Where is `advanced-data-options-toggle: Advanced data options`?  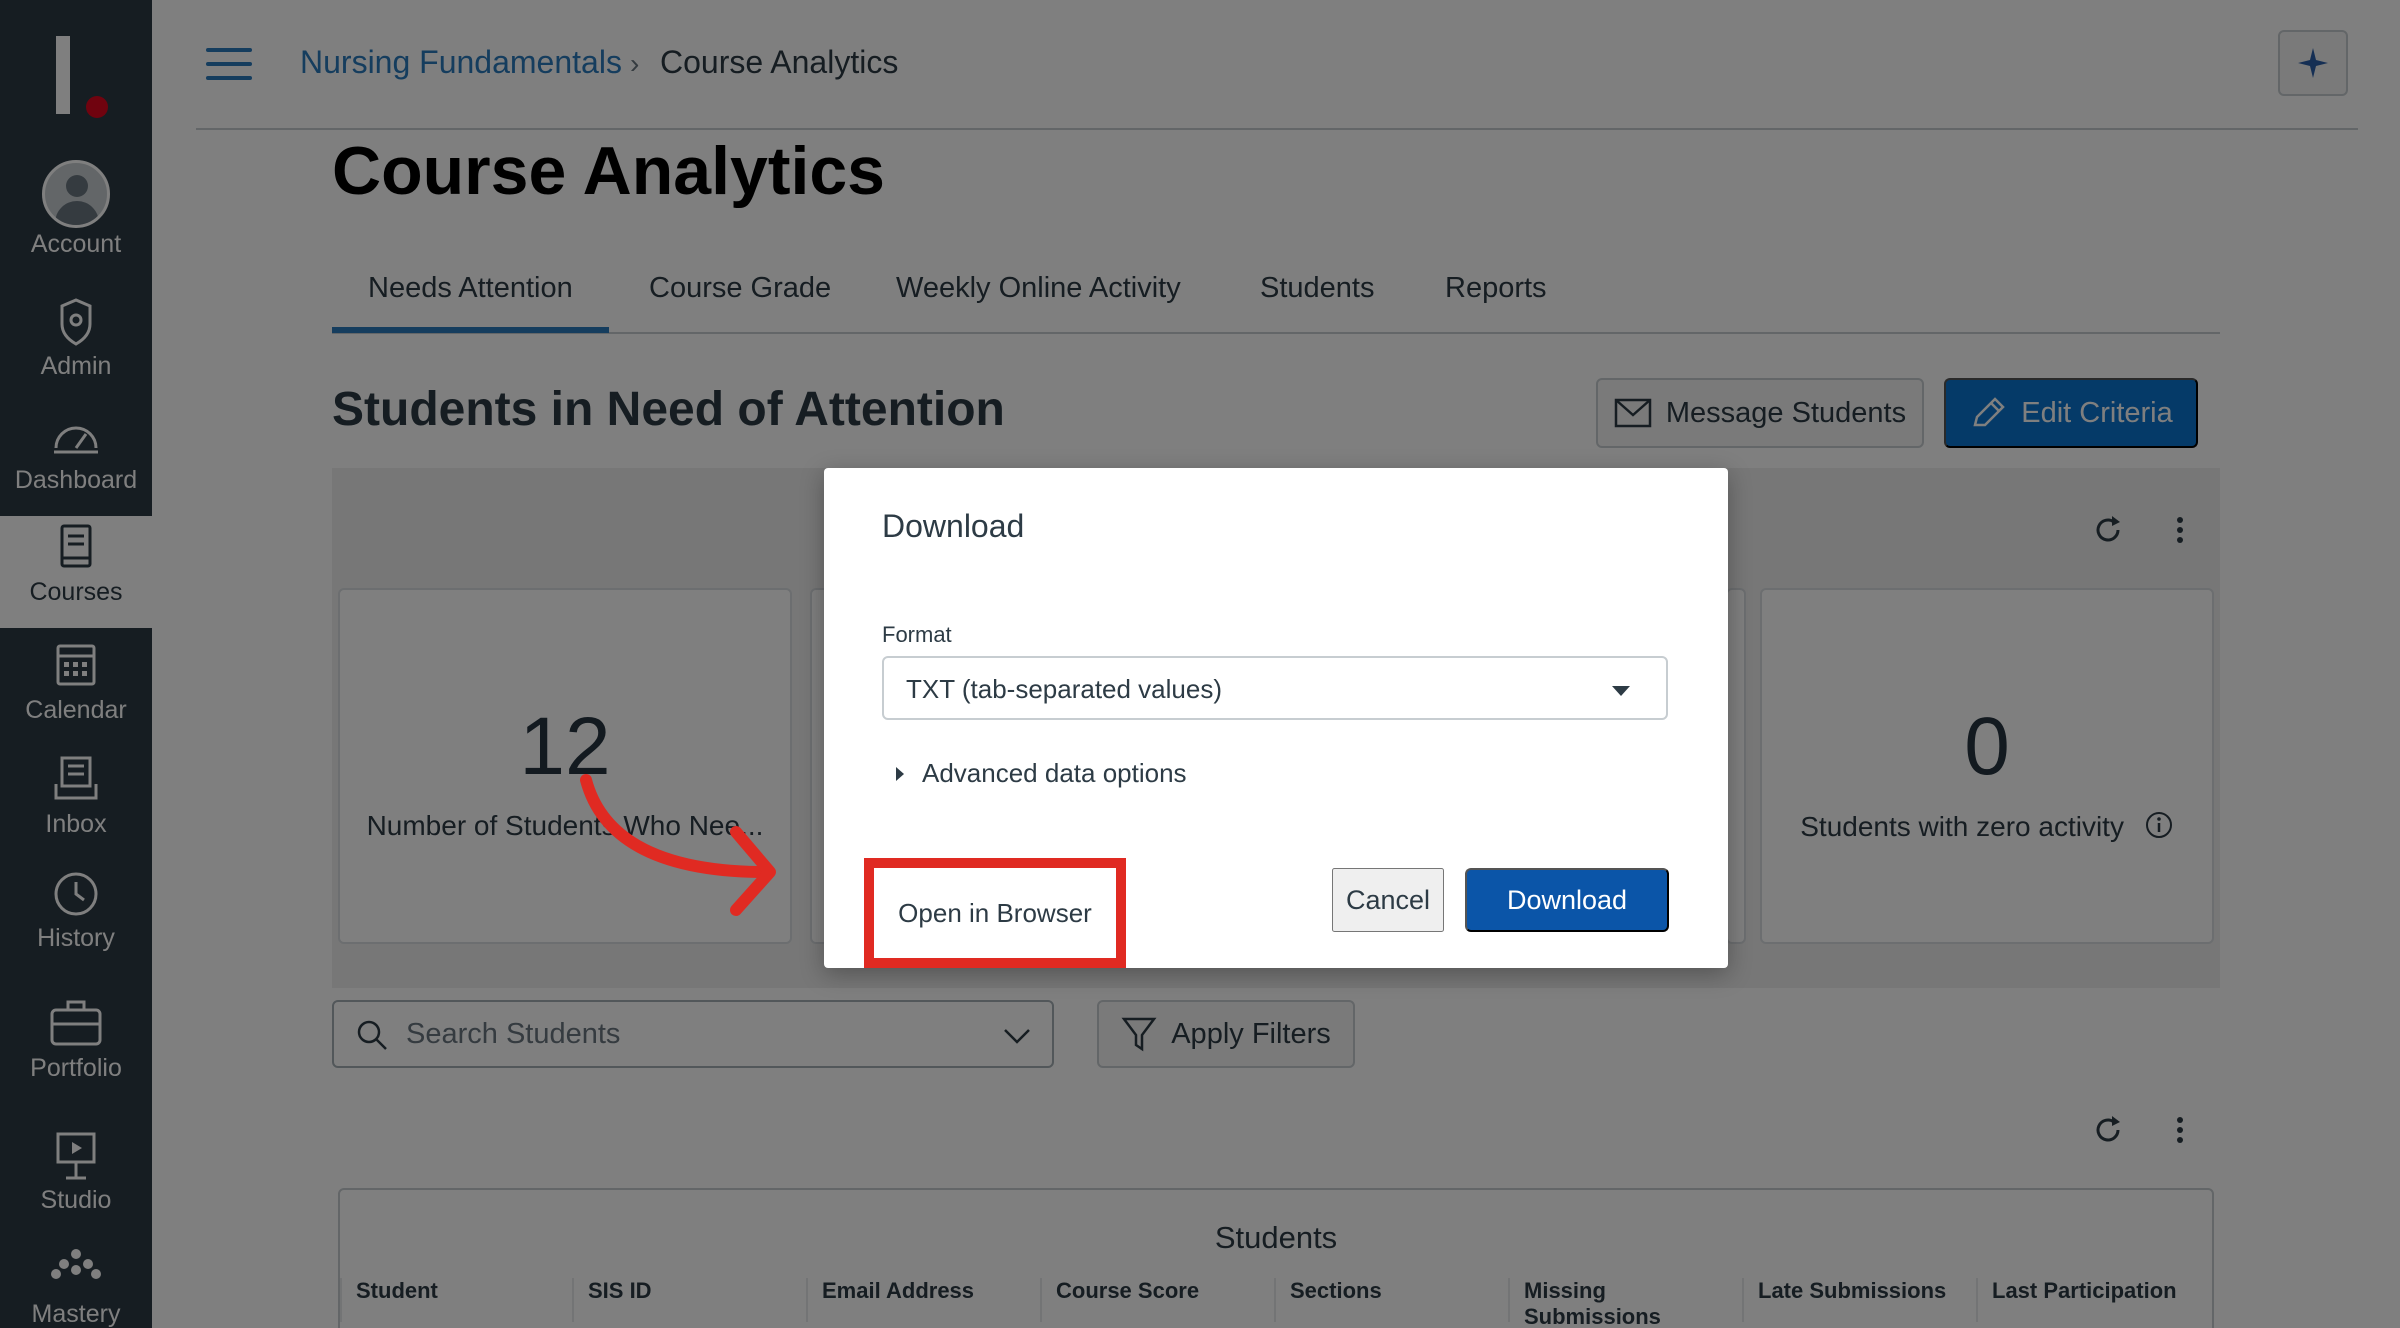 advanced-data-options-toggle: Advanced data options is located at coordinates (1041, 773).